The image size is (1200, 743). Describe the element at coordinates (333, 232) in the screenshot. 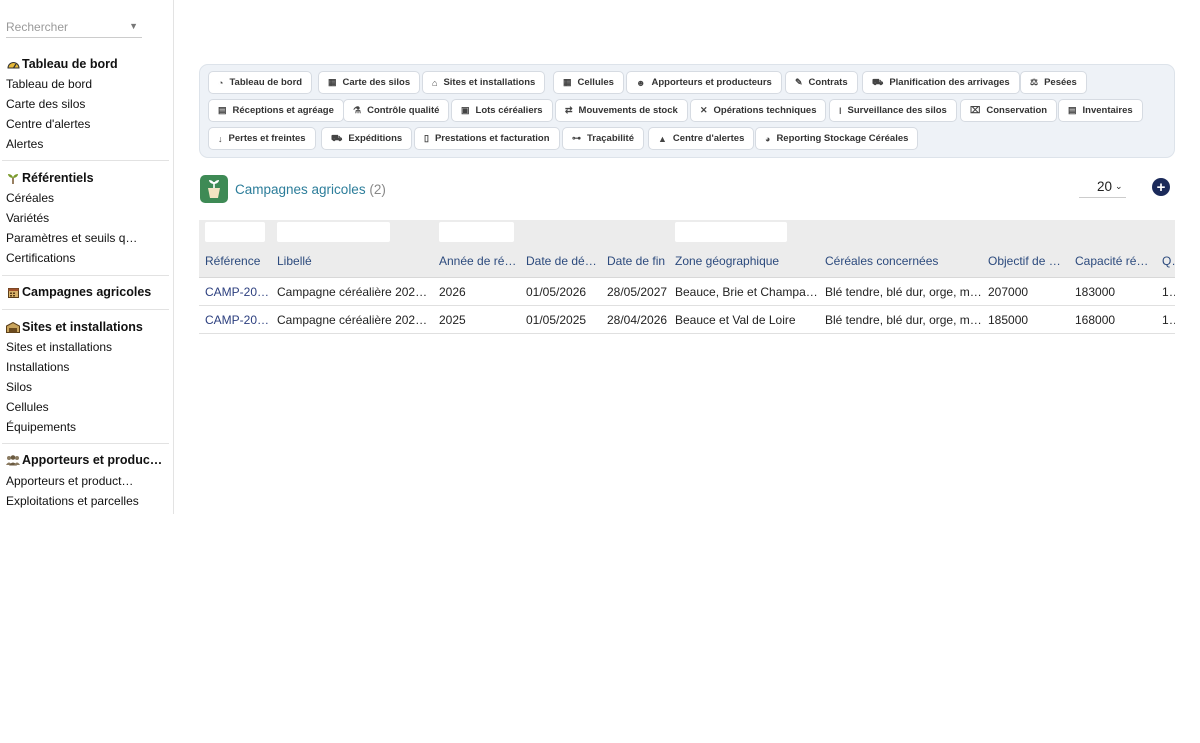

I see `filter-input-libelle` at that location.